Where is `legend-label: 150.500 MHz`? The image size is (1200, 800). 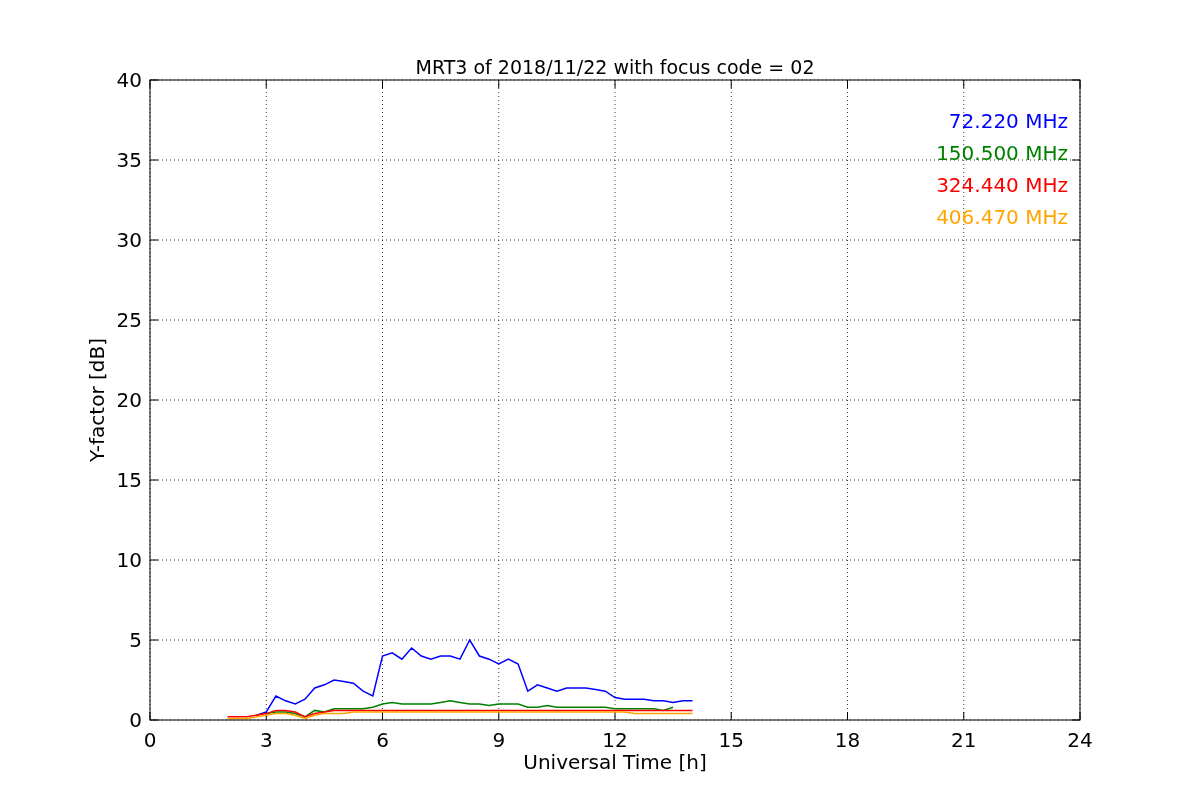 legend-label: 150.500 MHz is located at coordinates (1002, 153).